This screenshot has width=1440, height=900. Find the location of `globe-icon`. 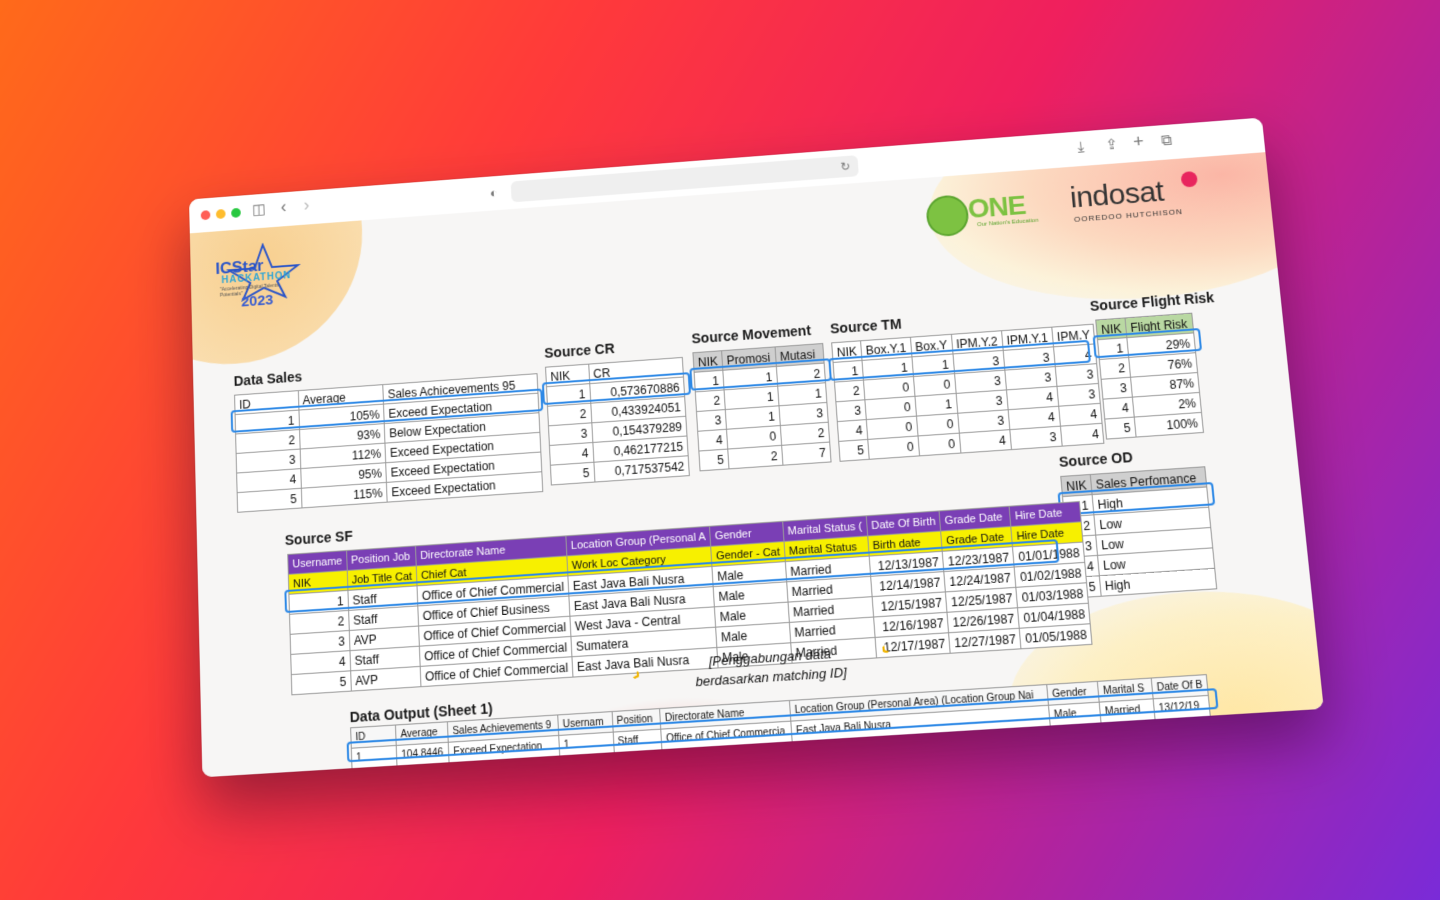

globe-icon is located at coordinates (947, 216).